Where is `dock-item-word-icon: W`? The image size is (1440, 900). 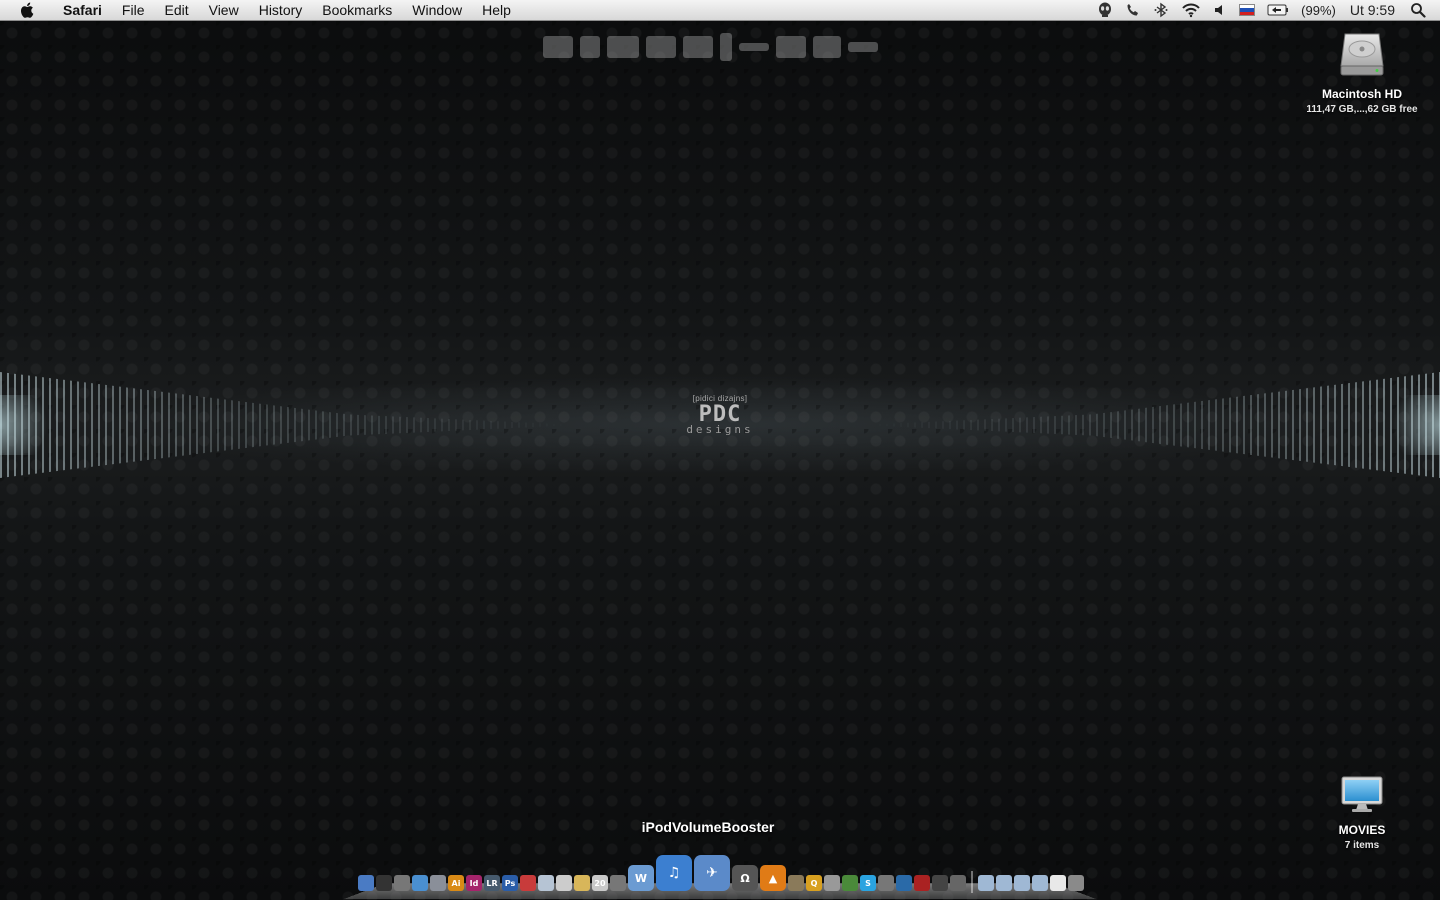 dock-item-word-icon: W is located at coordinates (641, 878).